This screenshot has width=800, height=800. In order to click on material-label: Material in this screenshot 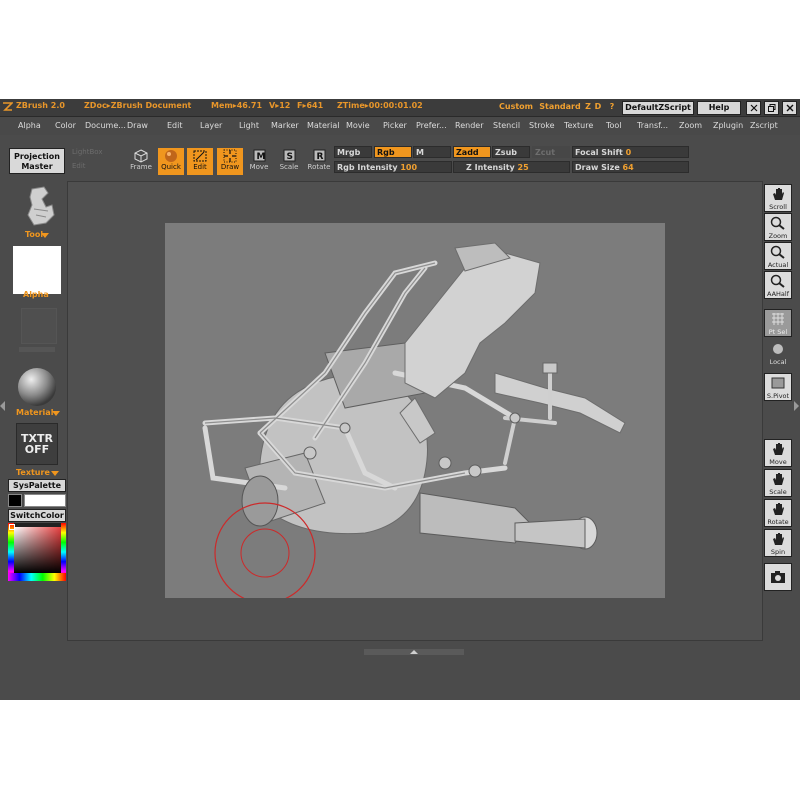, I will do `click(34, 412)`.